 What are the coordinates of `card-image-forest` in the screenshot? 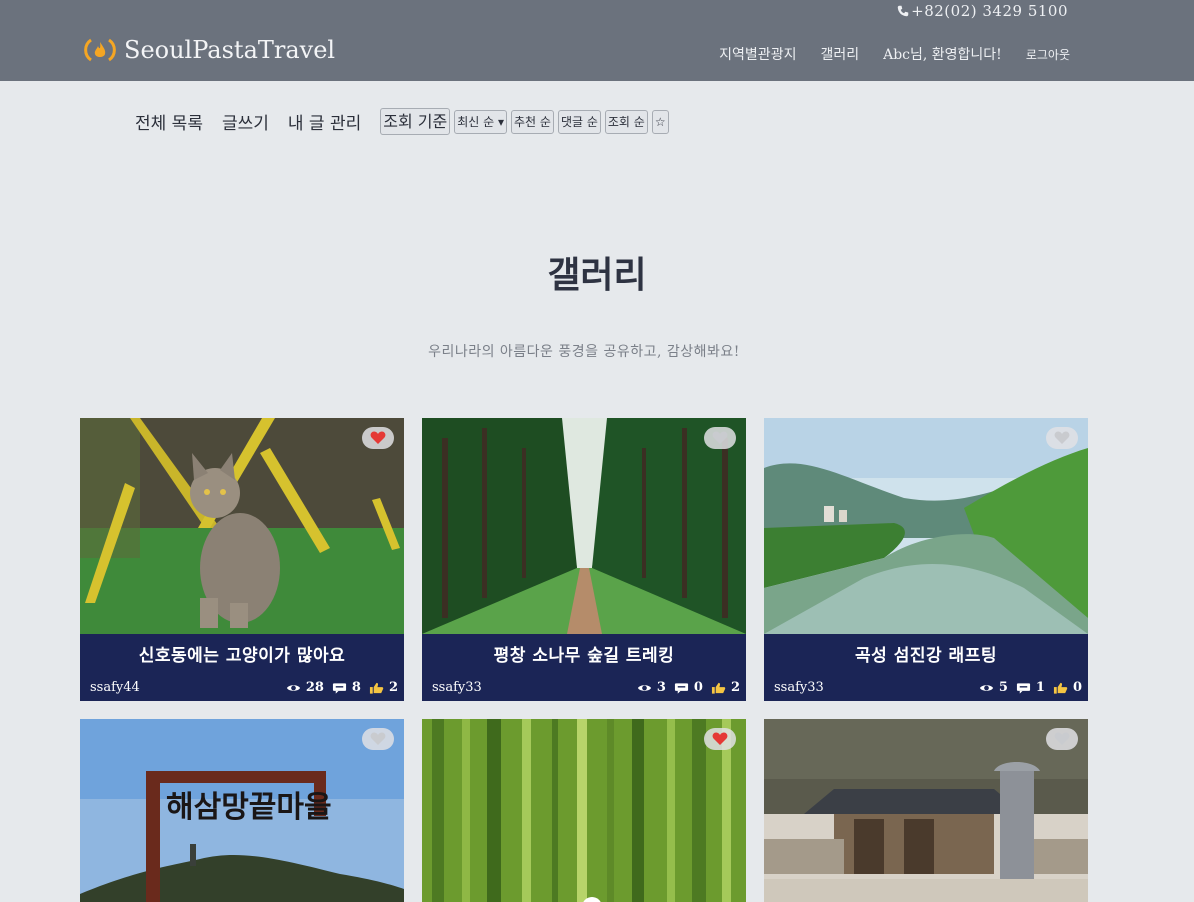 It's located at (584, 526).